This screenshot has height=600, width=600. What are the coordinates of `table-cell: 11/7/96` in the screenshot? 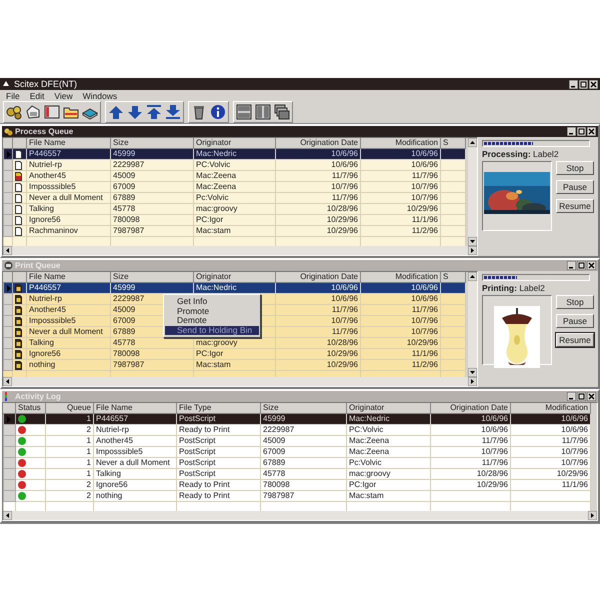 It's located at (318, 332).